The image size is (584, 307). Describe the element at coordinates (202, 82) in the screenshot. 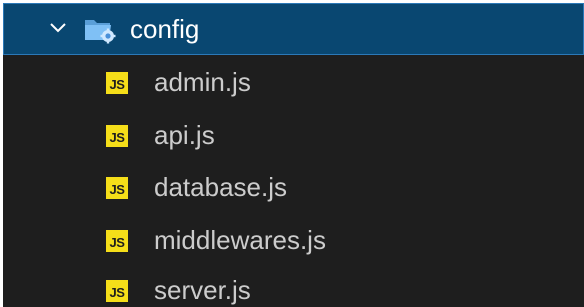

I see `file-label: admin.js` at that location.